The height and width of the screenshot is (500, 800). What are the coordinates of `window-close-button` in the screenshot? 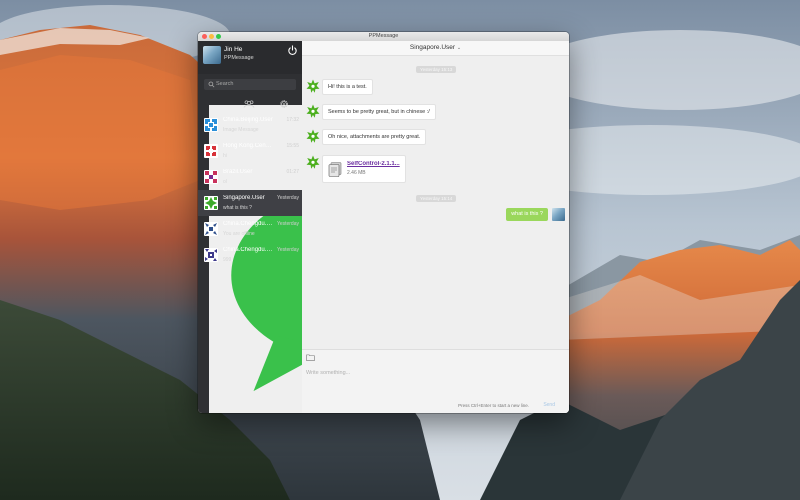 It's located at (204, 36).